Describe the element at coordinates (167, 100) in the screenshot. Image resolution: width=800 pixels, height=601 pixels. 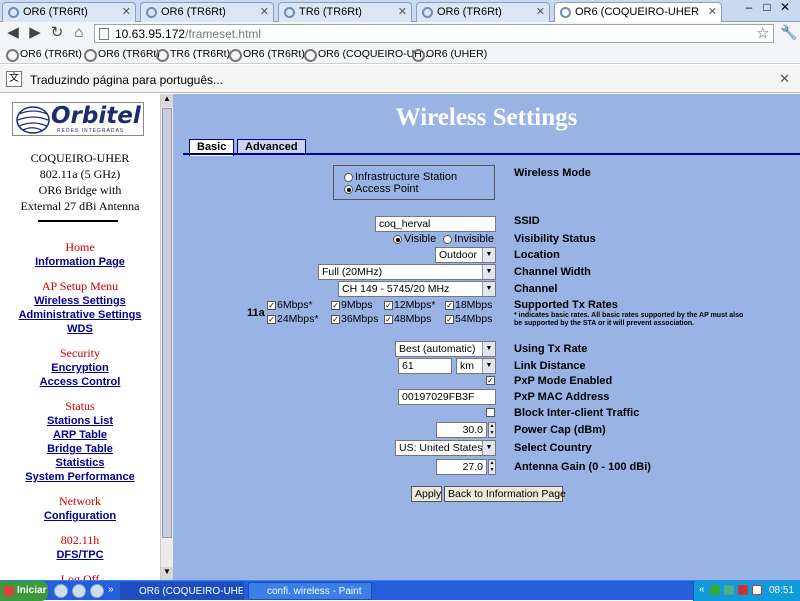
I see `scroll-up-icon: ▲` at that location.